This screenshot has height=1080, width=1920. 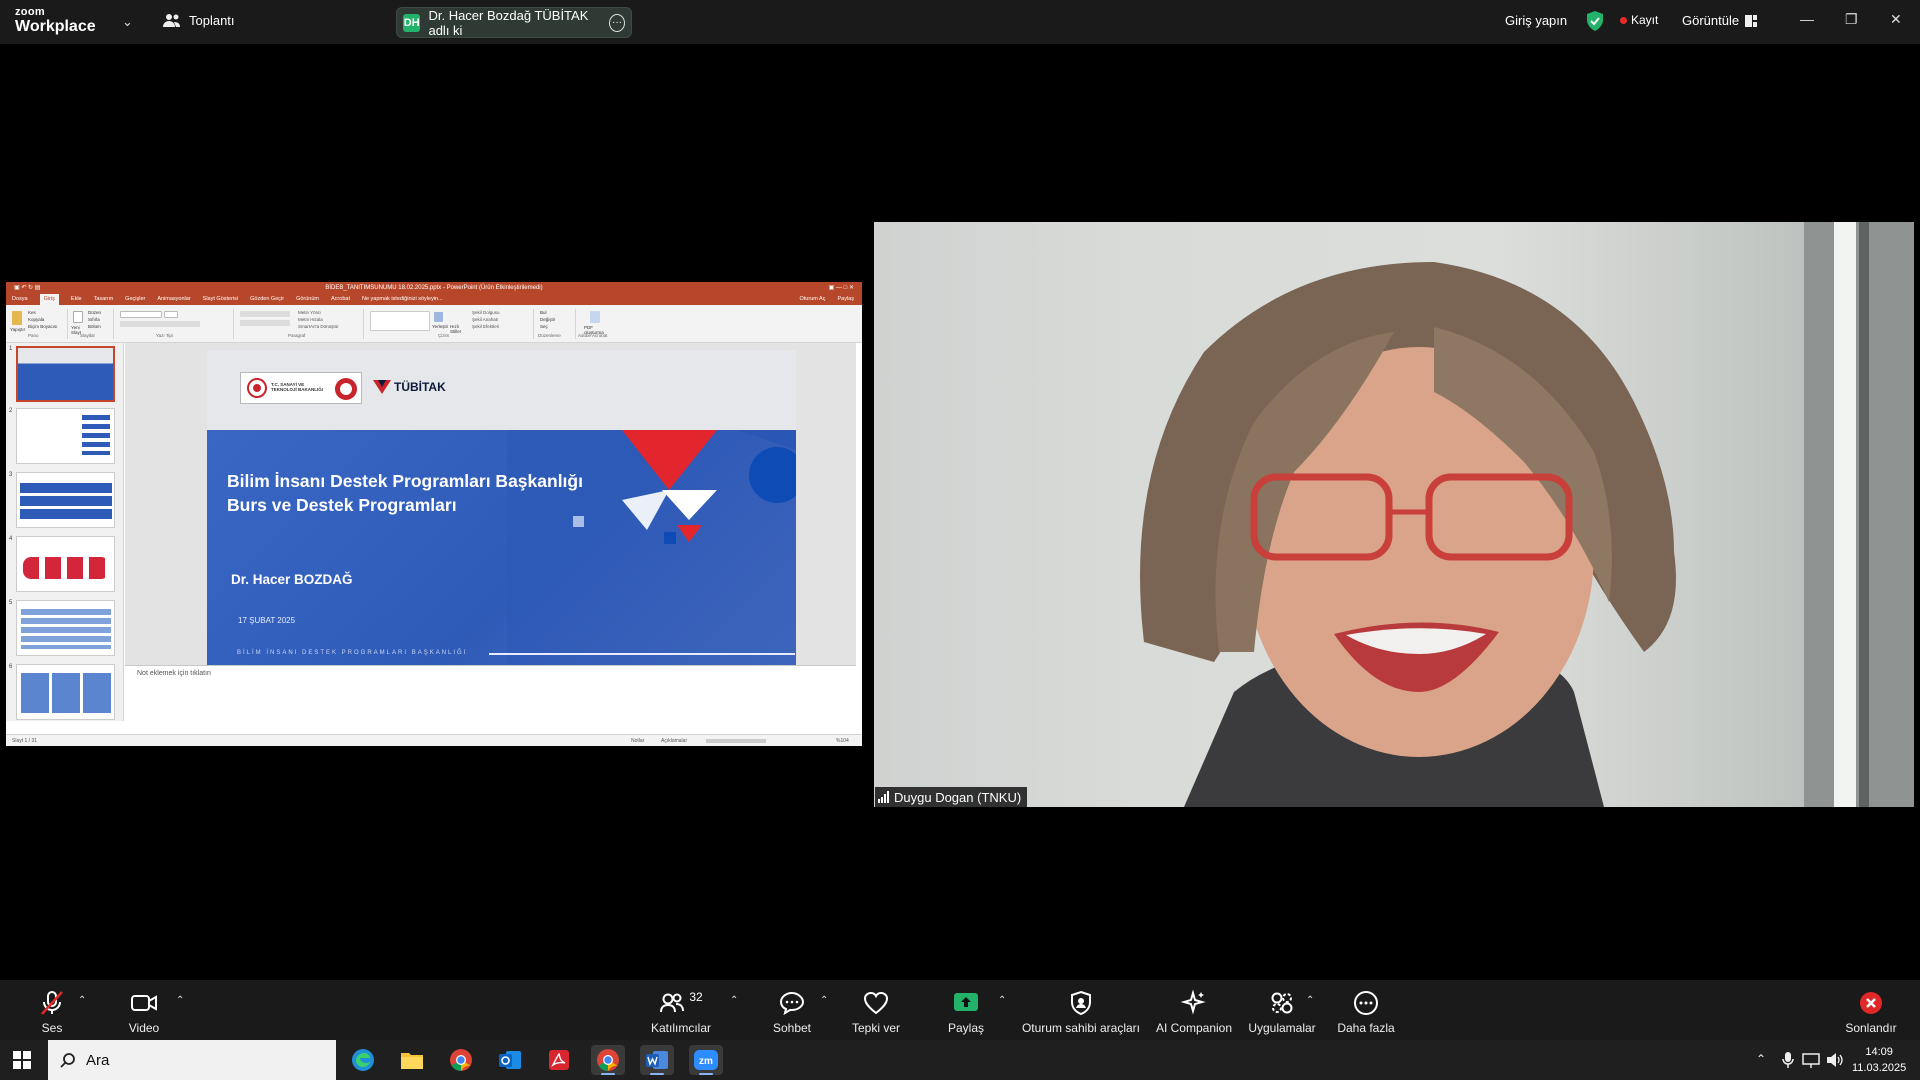 What do you see at coordinates (438, 317) in the screenshot?
I see `arrange-icon` at bounding box center [438, 317].